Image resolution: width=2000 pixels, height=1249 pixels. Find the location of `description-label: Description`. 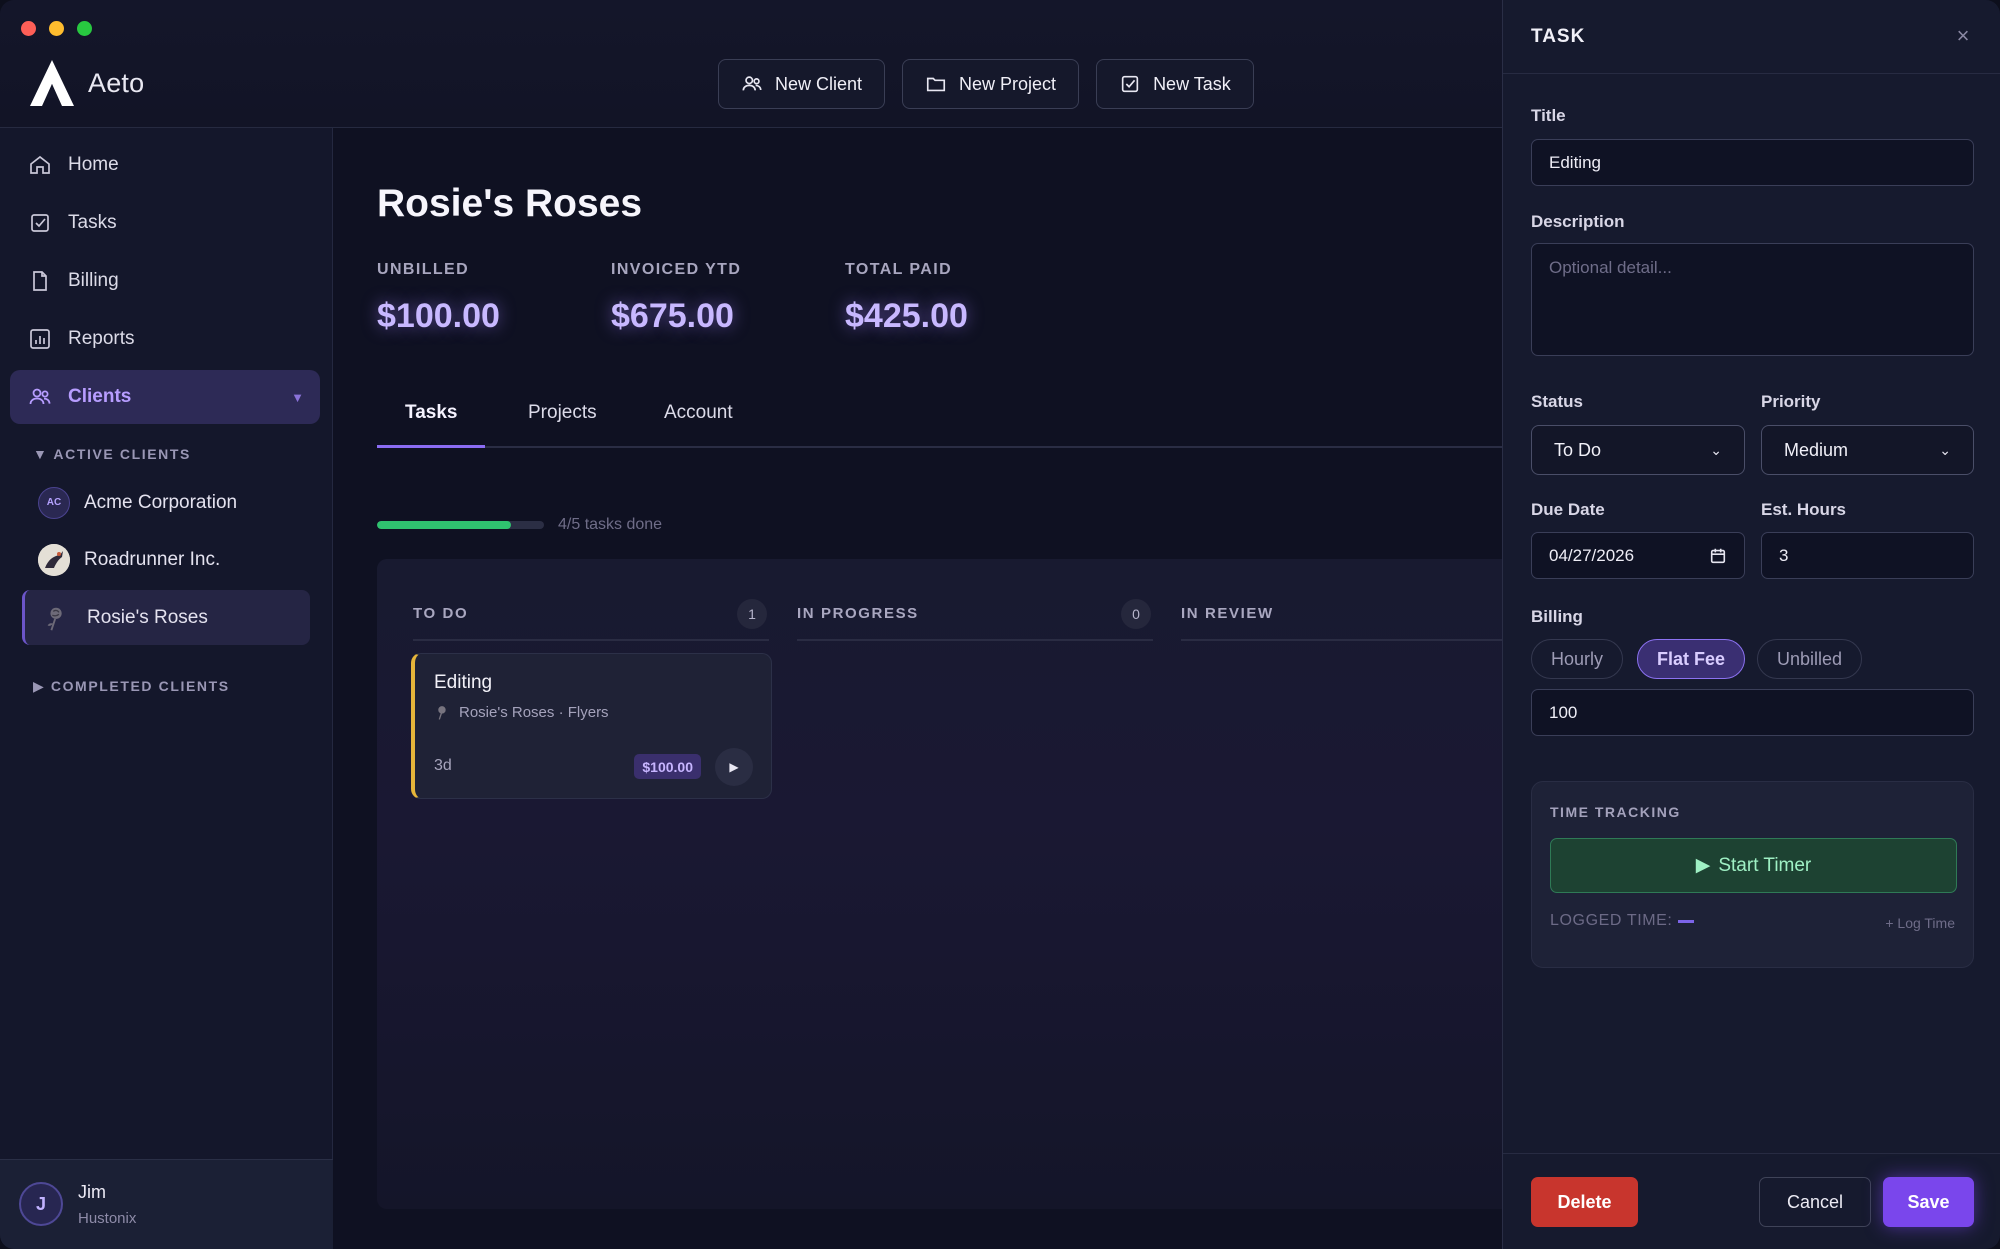

description-label: Description is located at coordinates (1578, 221).